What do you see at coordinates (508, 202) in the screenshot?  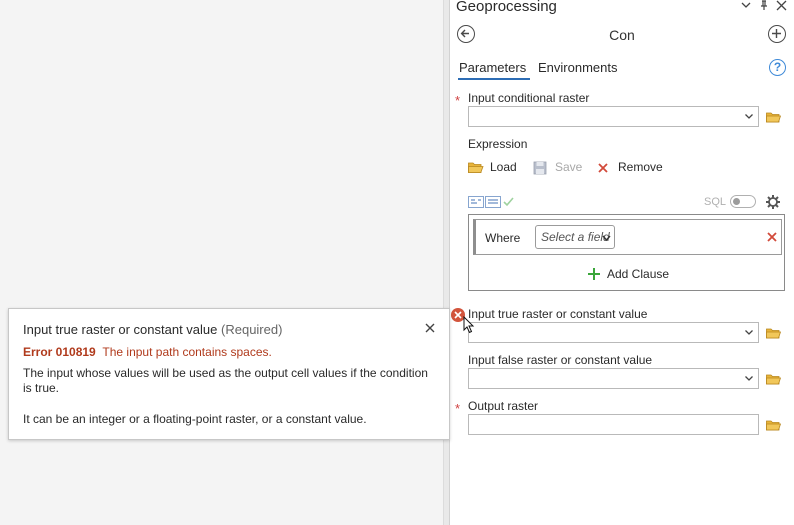 I see `verify-check-icon` at bounding box center [508, 202].